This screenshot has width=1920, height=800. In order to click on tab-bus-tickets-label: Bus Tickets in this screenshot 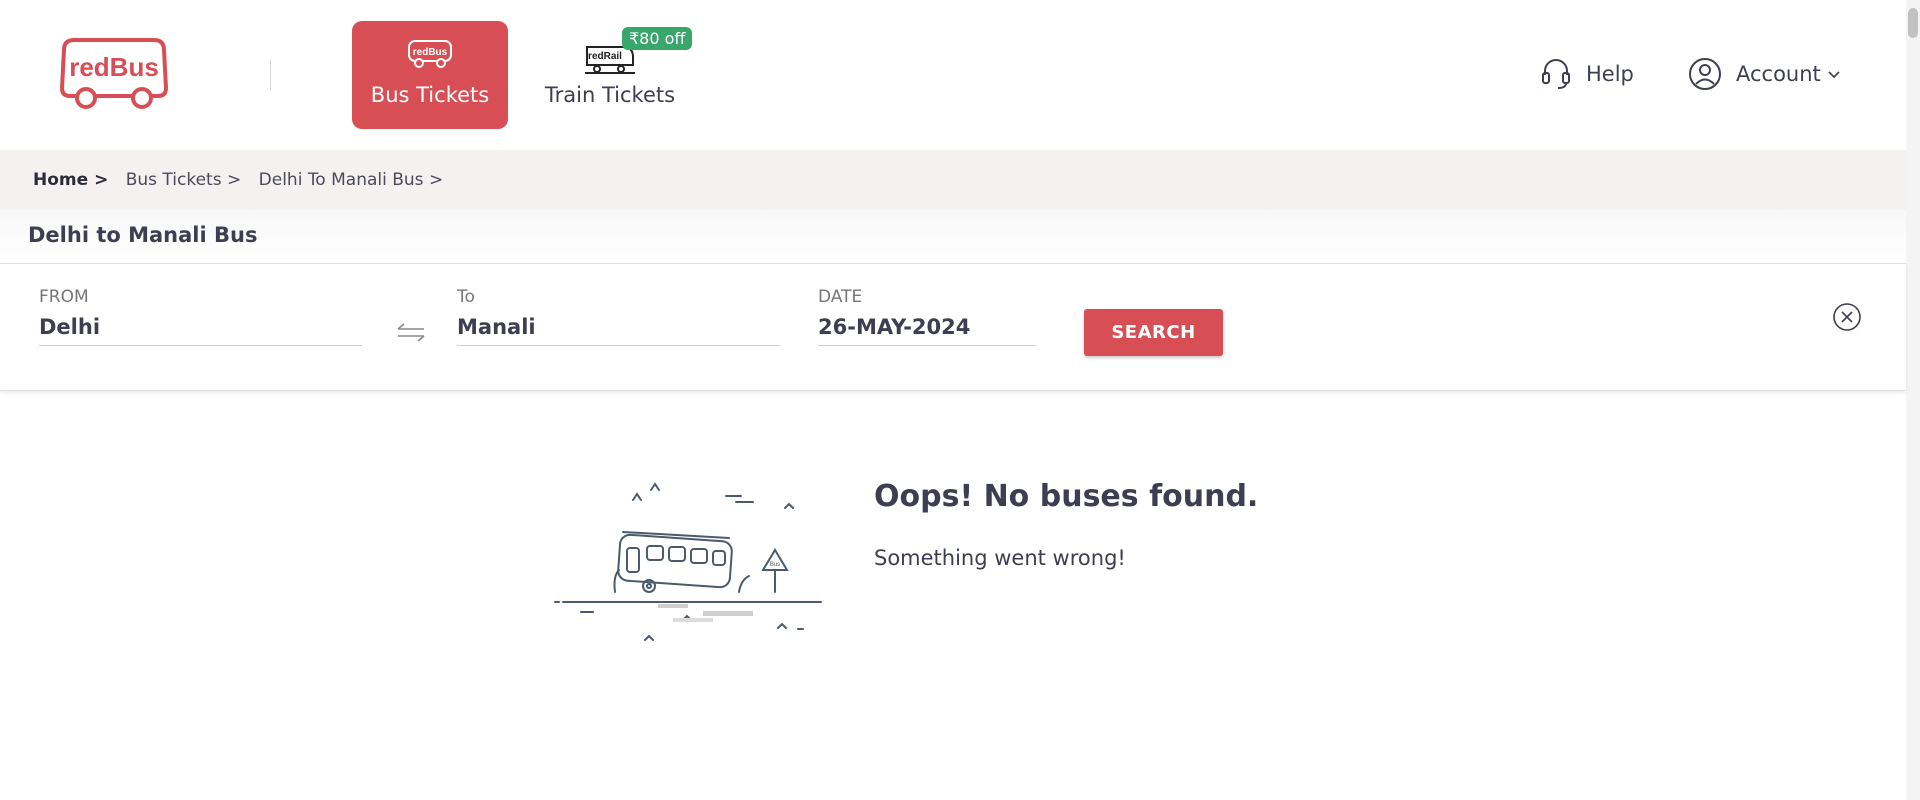, I will do `click(430, 95)`.